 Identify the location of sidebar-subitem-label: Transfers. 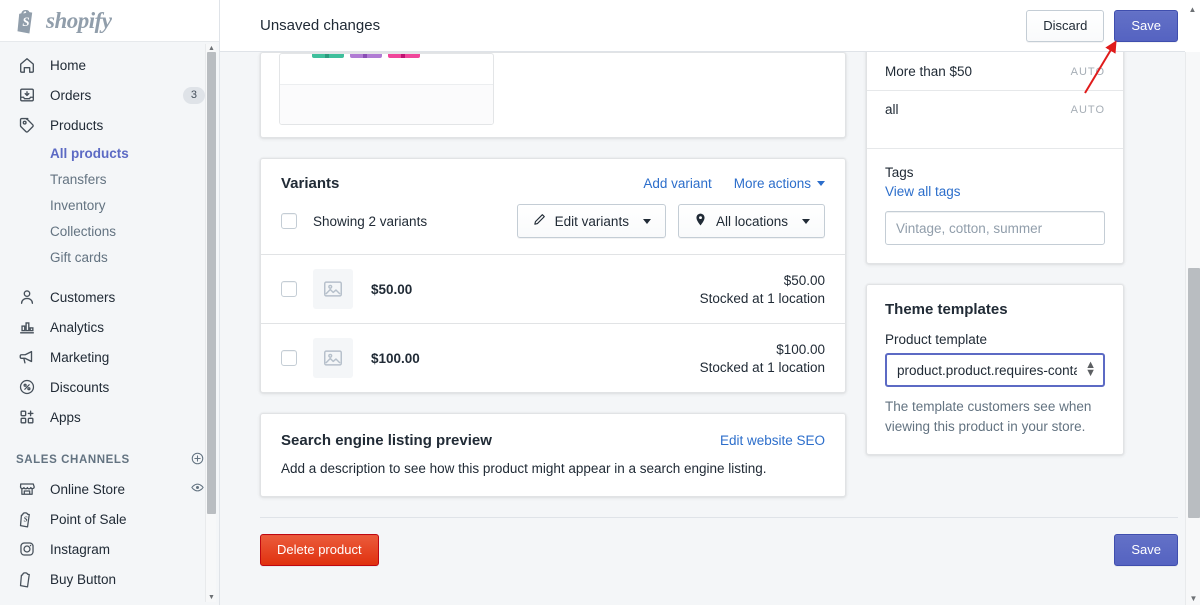
(78, 179).